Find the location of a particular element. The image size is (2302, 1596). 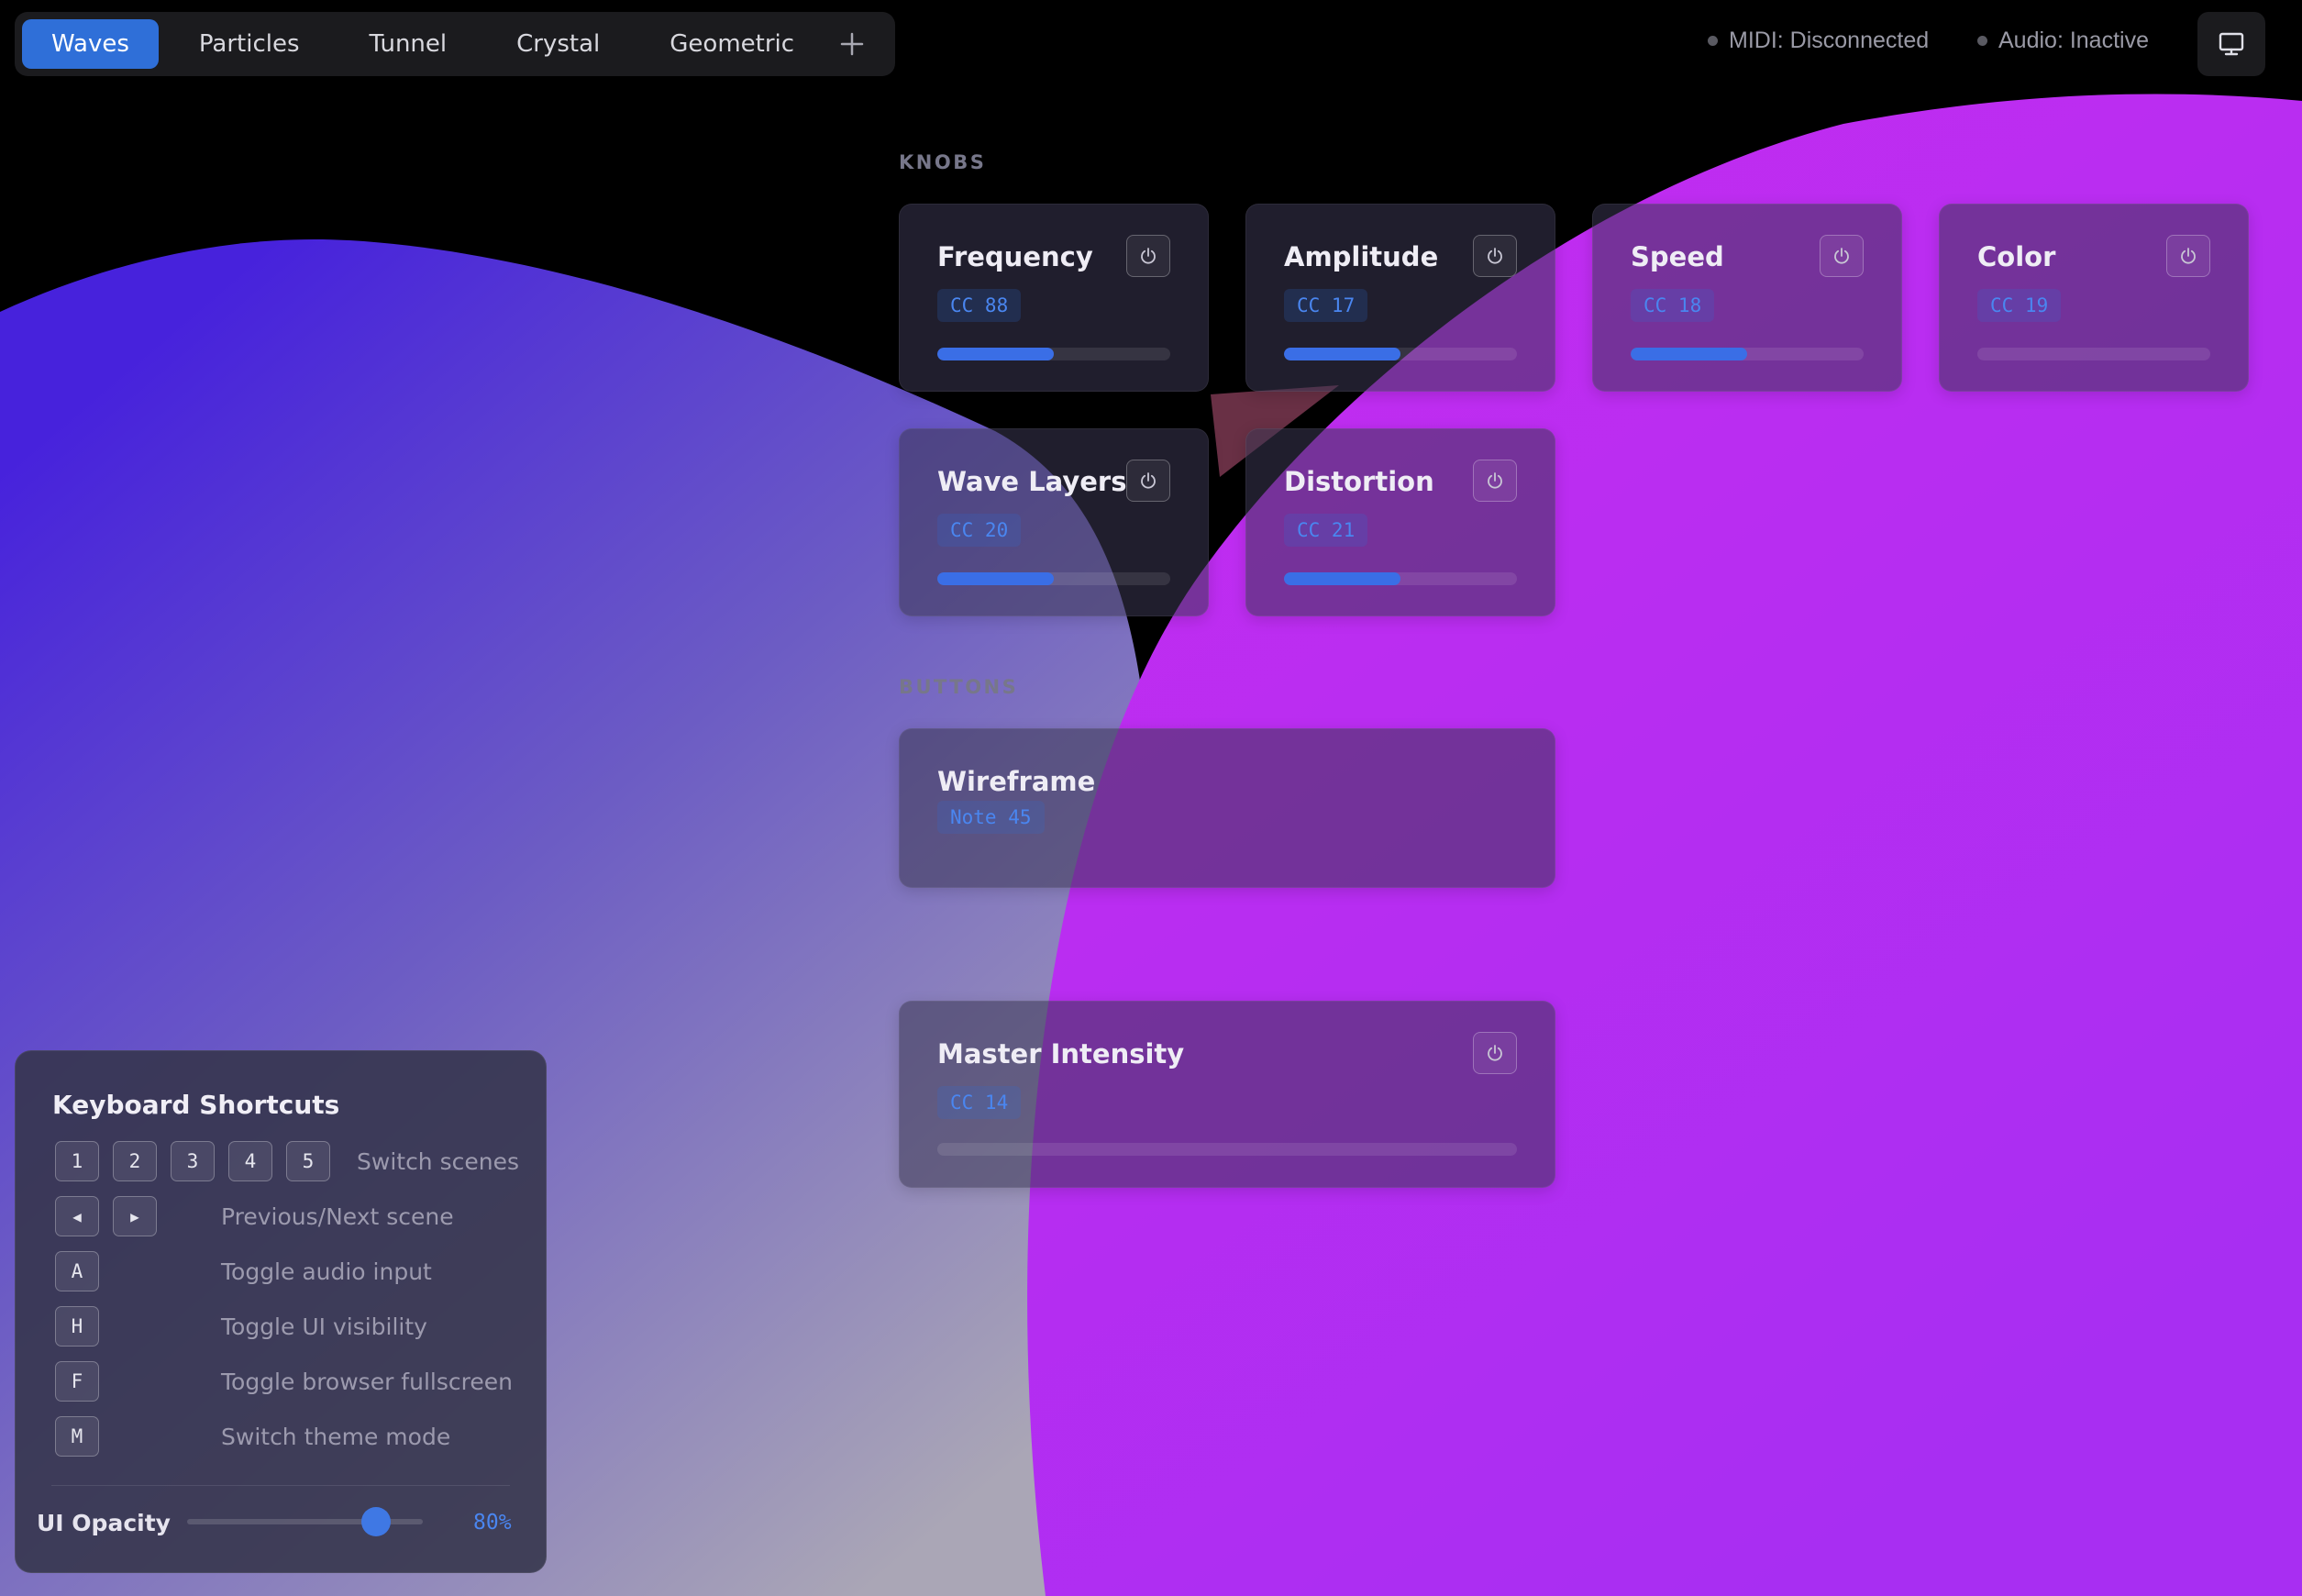

key-m: M is located at coordinates (77, 1436).